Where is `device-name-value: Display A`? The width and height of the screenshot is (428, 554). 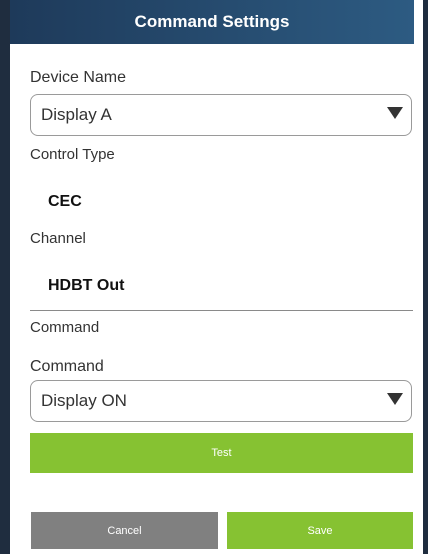 device-name-value: Display A is located at coordinates (76, 114).